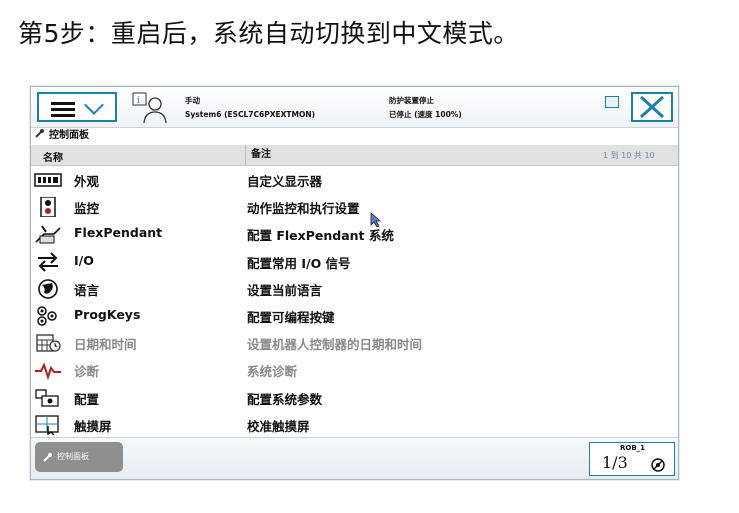 This screenshot has height=513, width=739. I want to click on mode-status: 手动 System6 (ESCL7C6PXEXTMON), so click(250, 108).